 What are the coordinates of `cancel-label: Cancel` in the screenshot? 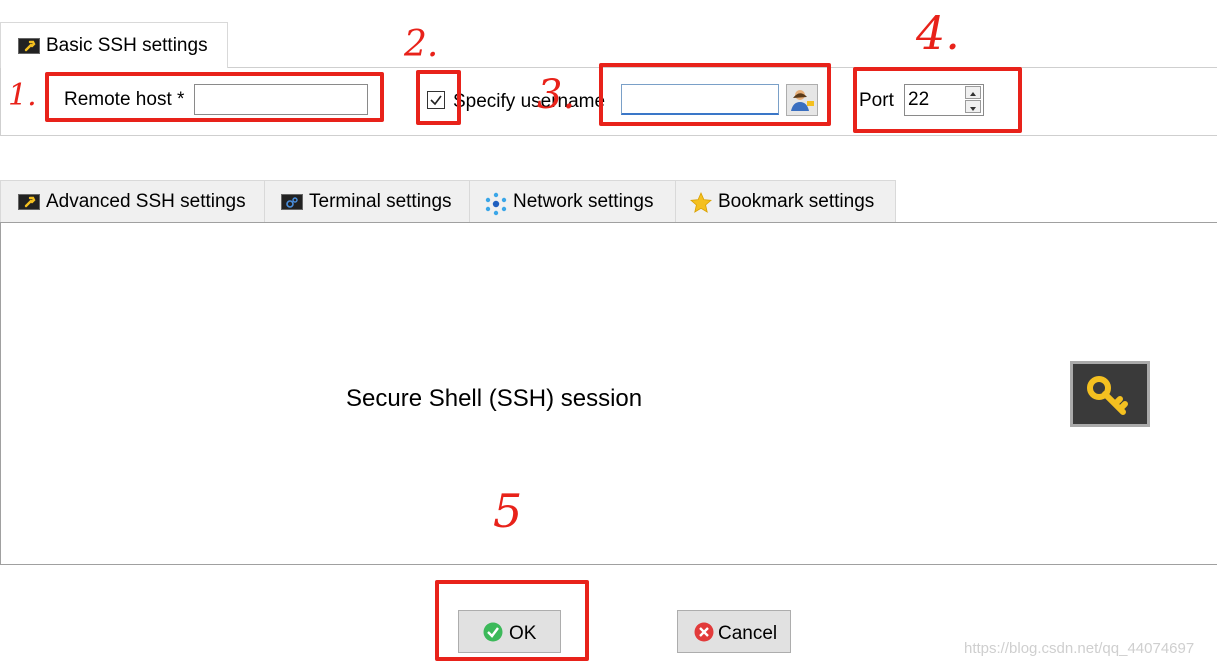 It's located at (748, 633).